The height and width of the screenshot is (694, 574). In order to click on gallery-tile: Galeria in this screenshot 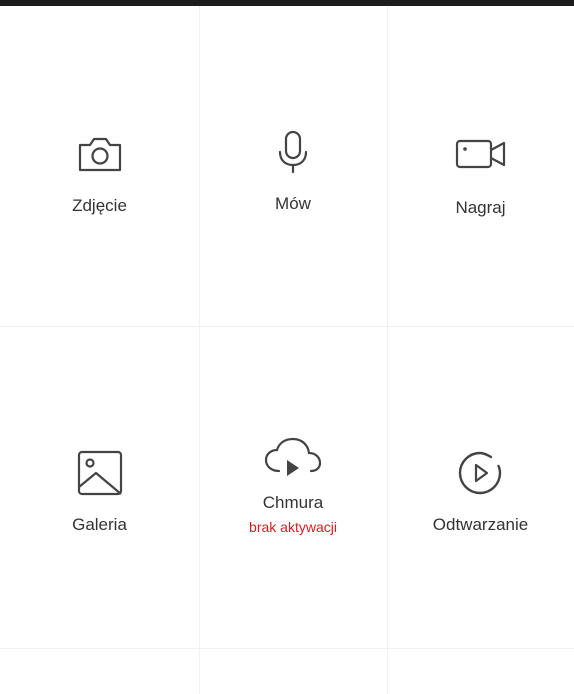, I will do `click(99, 431)`.